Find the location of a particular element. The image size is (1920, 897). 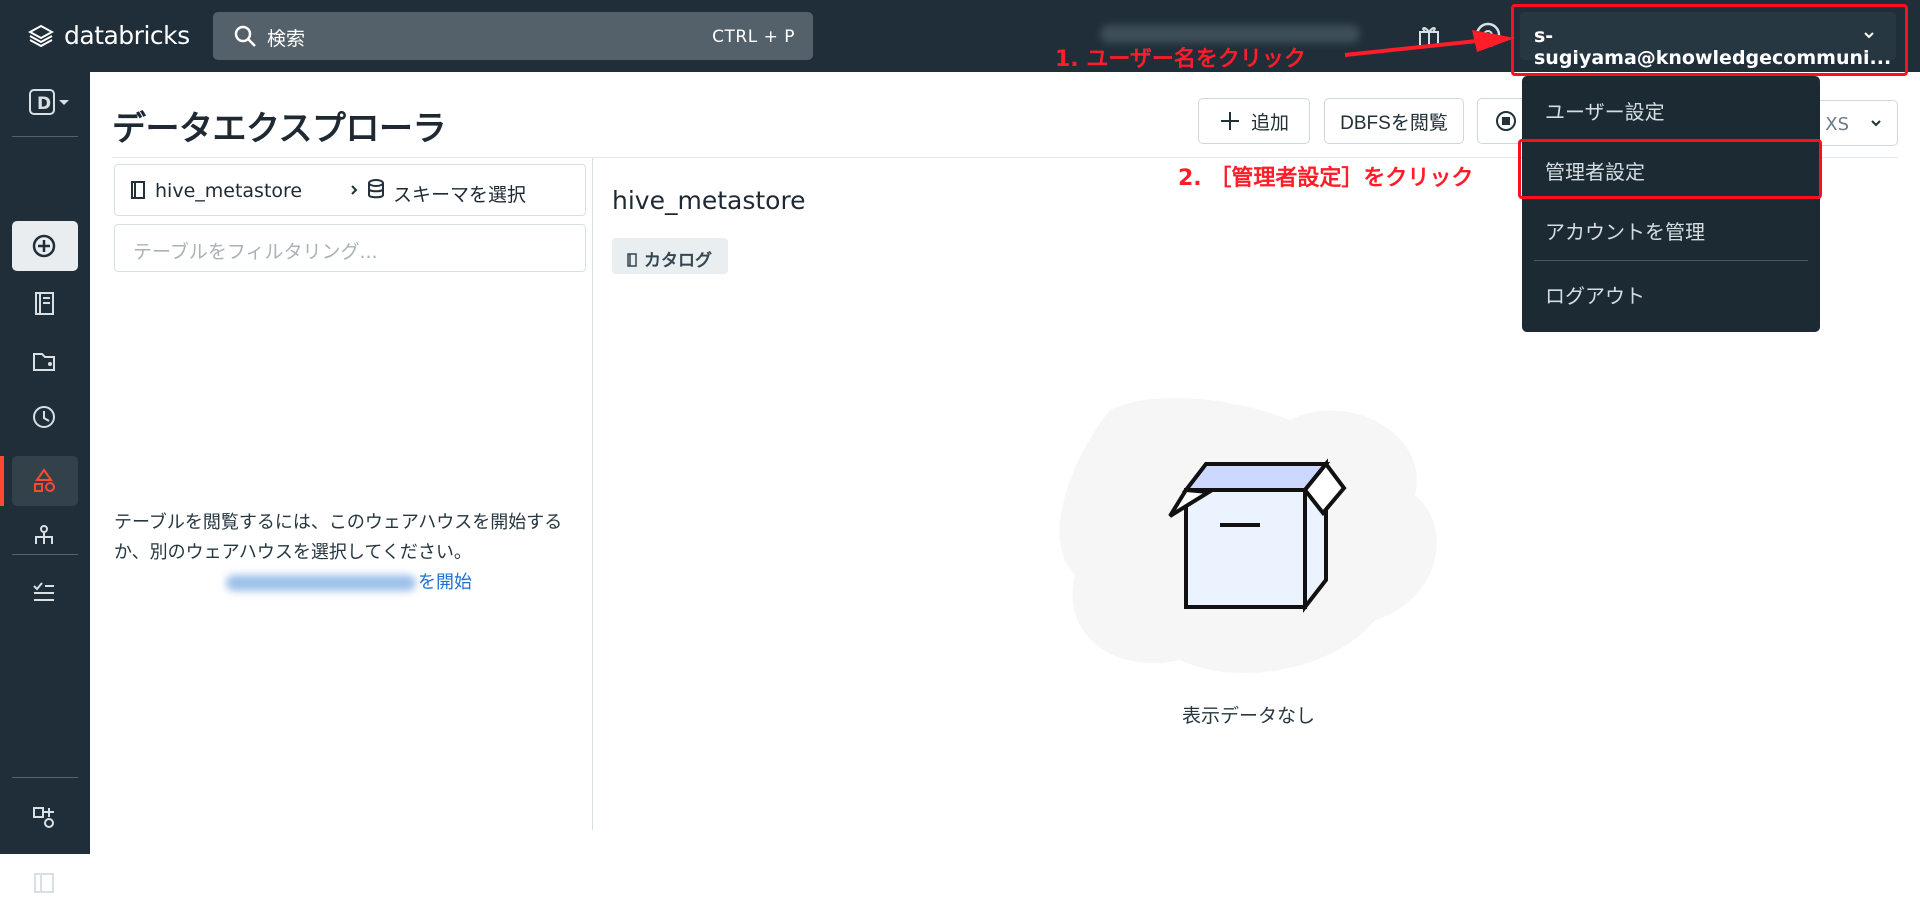

start-warehouse-link: を開始 is located at coordinates (349, 581).